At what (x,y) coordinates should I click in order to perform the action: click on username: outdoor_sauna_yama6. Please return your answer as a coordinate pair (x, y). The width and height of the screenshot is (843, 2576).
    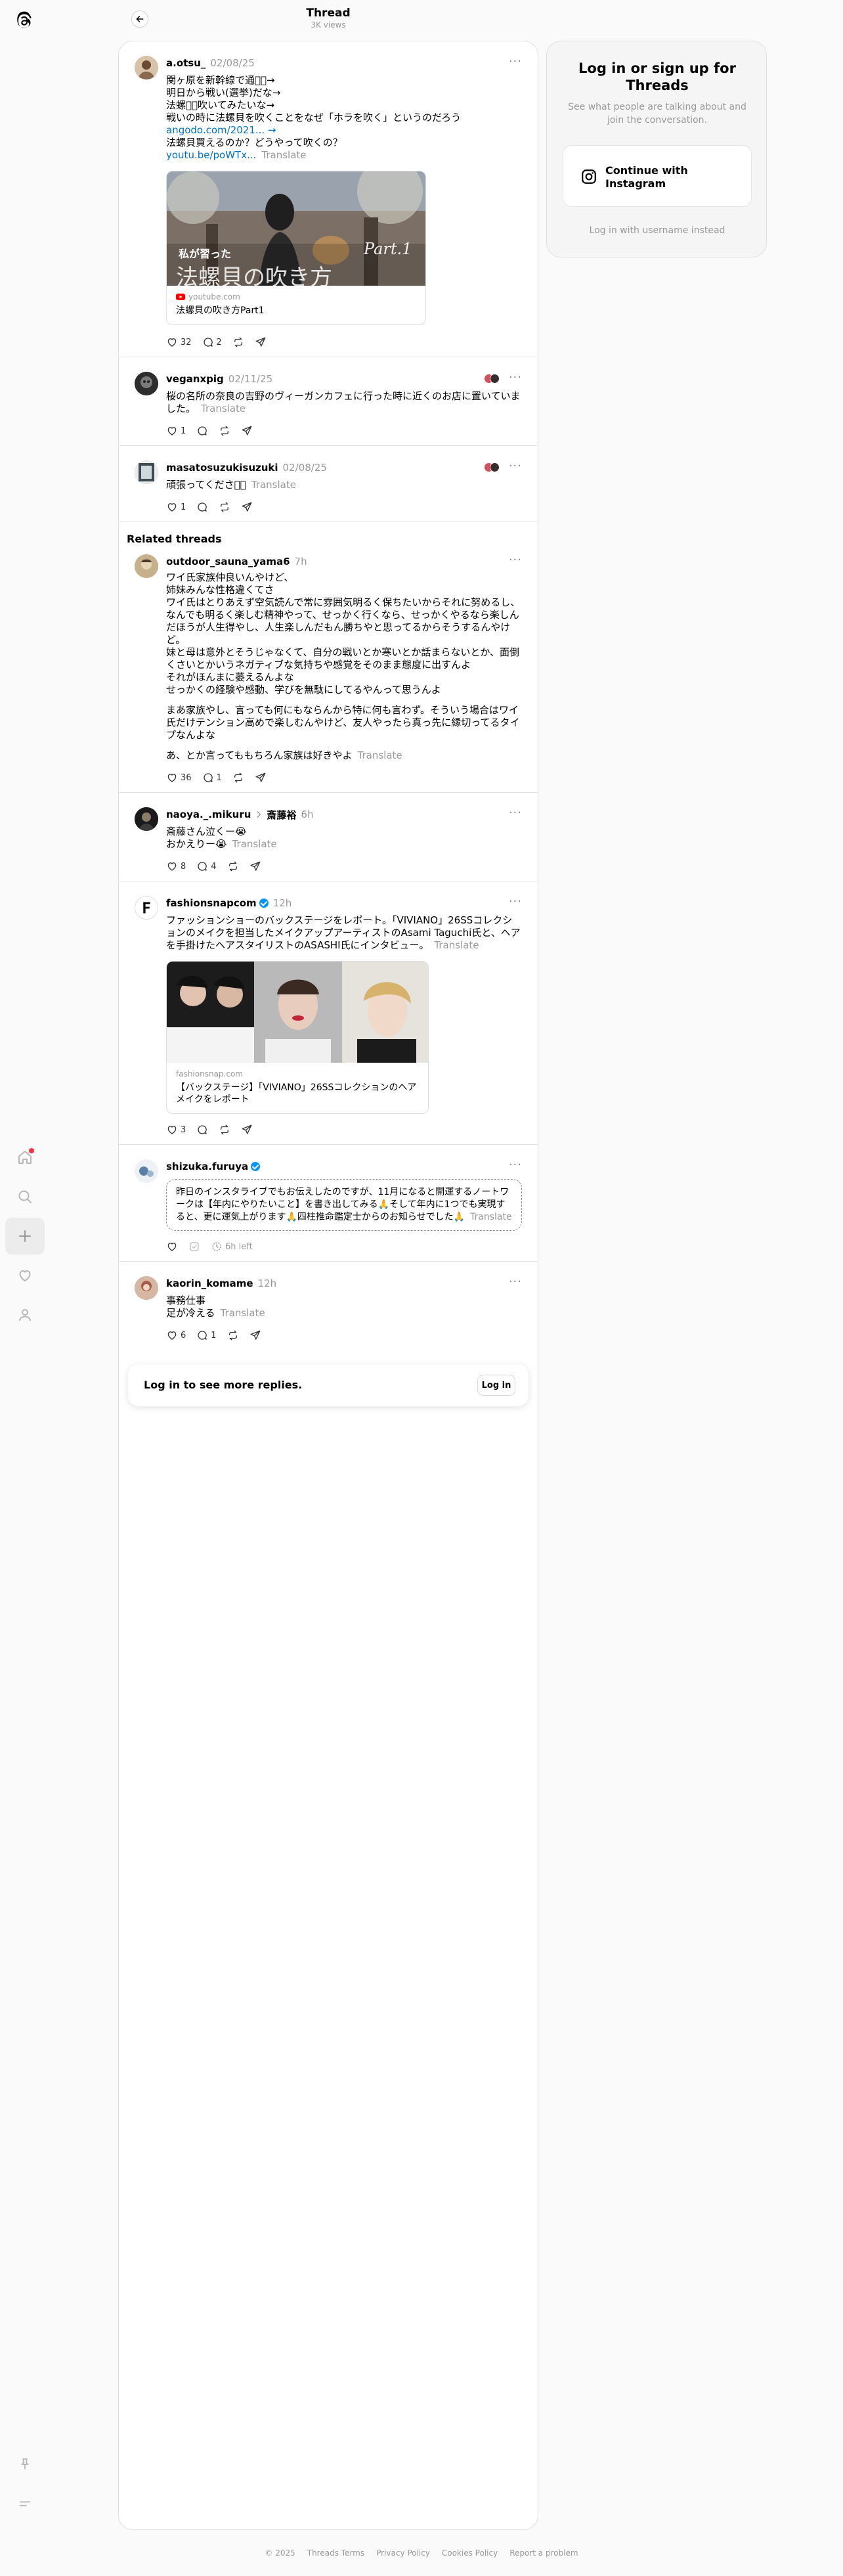
    Looking at the image, I should click on (228, 561).